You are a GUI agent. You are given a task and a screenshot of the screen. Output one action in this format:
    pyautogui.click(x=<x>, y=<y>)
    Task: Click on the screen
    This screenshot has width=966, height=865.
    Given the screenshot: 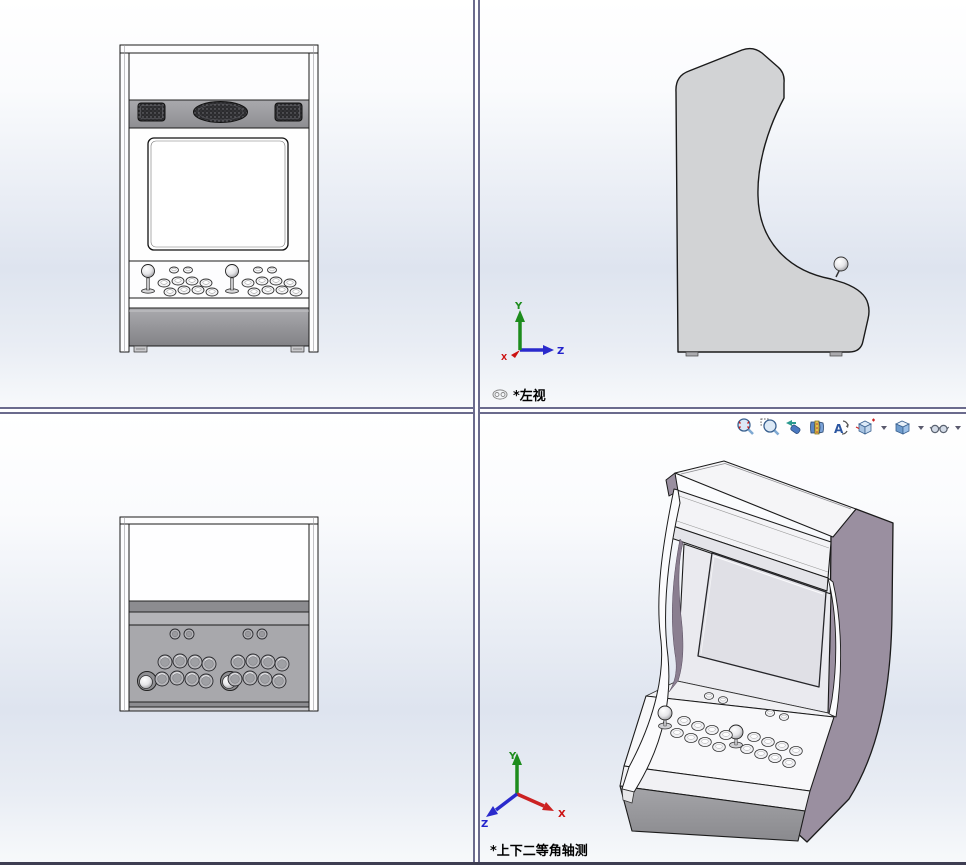 What is the action you would take?
    pyautogui.click(x=218, y=194)
    